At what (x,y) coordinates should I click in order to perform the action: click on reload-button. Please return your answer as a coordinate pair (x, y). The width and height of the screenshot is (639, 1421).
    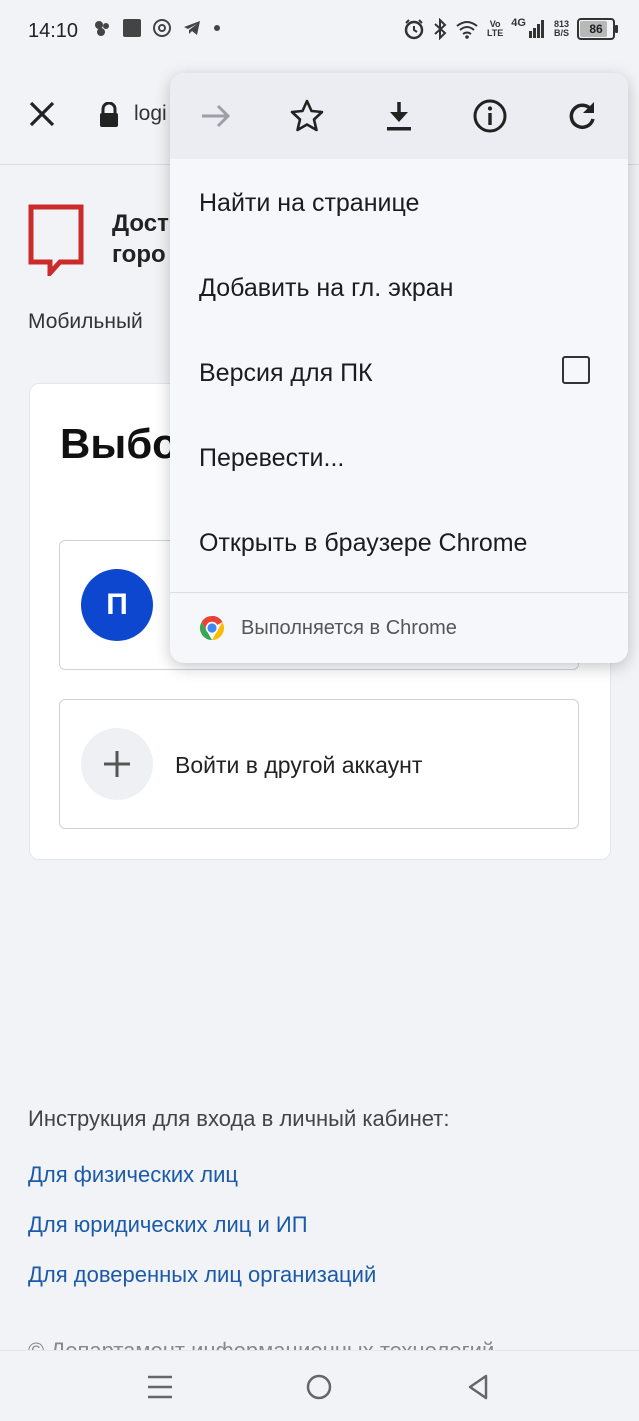
    Looking at the image, I should click on (582, 116).